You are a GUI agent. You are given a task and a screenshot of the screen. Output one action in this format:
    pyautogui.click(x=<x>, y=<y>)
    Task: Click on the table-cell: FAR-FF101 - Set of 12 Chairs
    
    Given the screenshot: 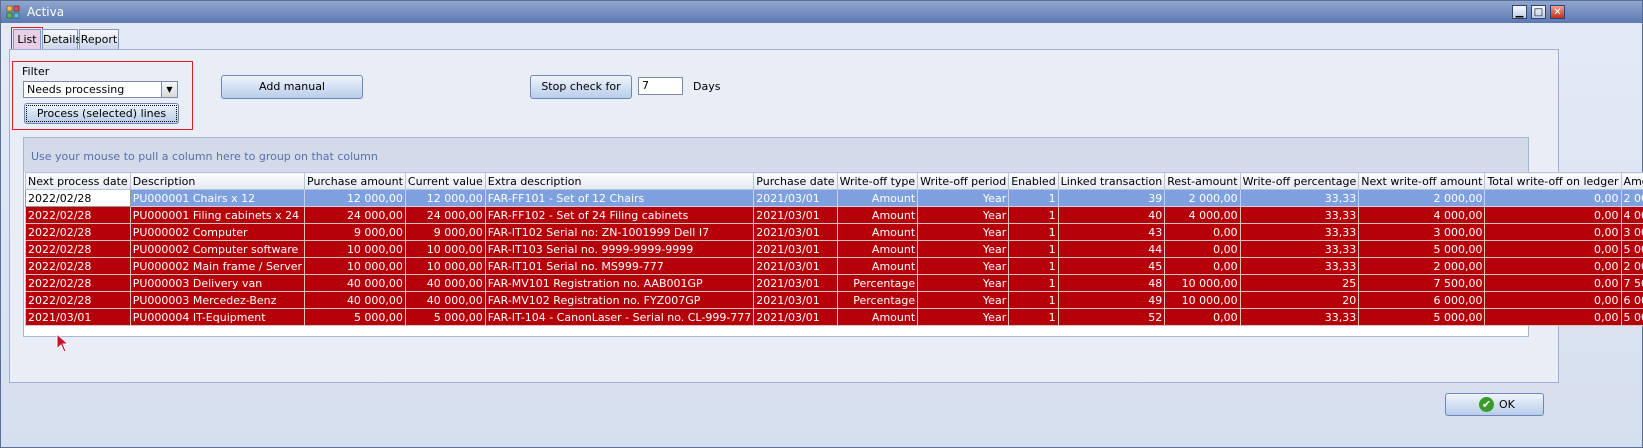 What is the action you would take?
    pyautogui.click(x=619, y=198)
    